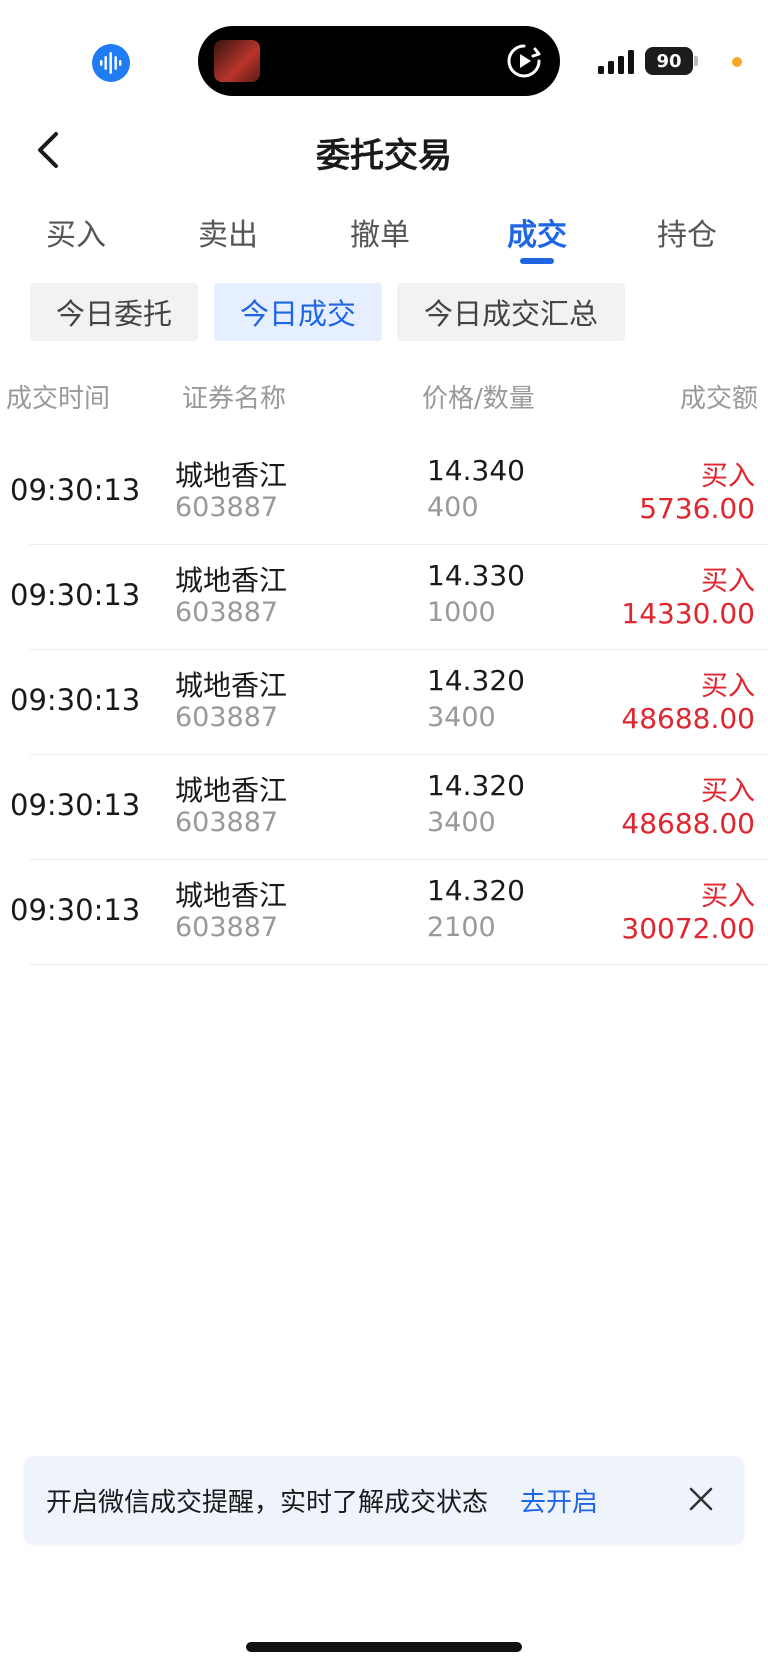 The width and height of the screenshot is (768, 1670). I want to click on status-bar: 90, so click(384, 55).